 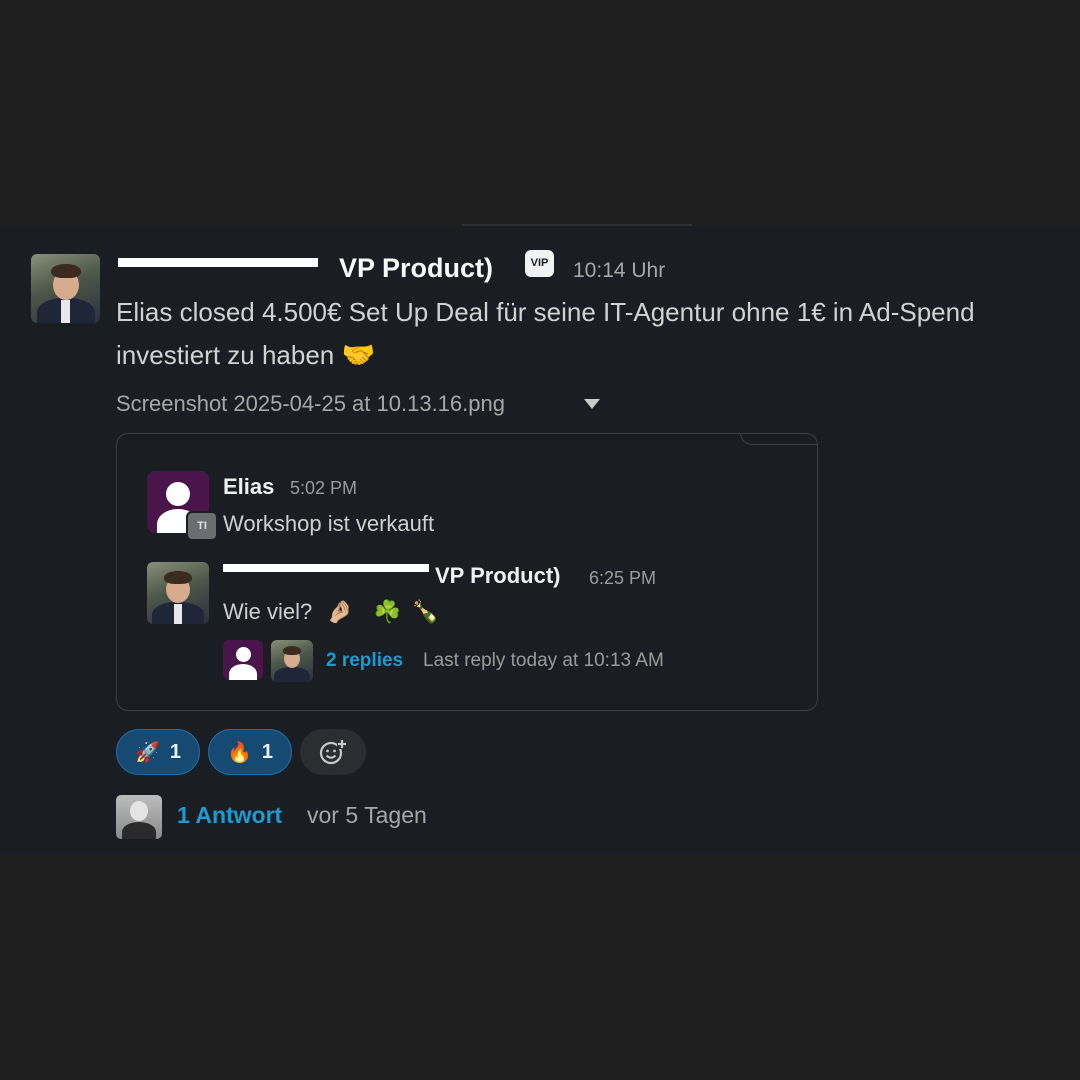 What do you see at coordinates (268, 611) in the screenshot?
I see `inner-message-text: Wie viel?` at bounding box center [268, 611].